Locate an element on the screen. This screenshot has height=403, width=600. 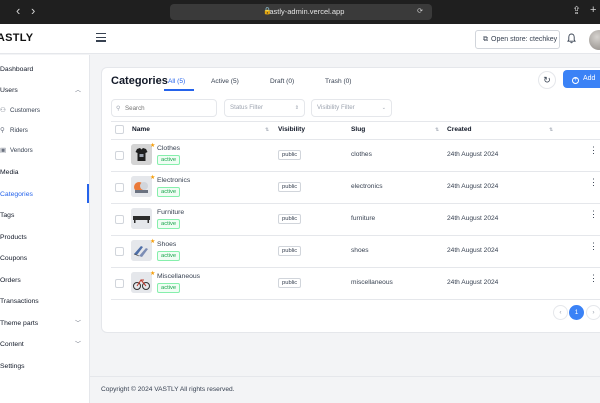
visibility-filter-select: Visibility Filter ⌄ is located at coordinates (351, 108).